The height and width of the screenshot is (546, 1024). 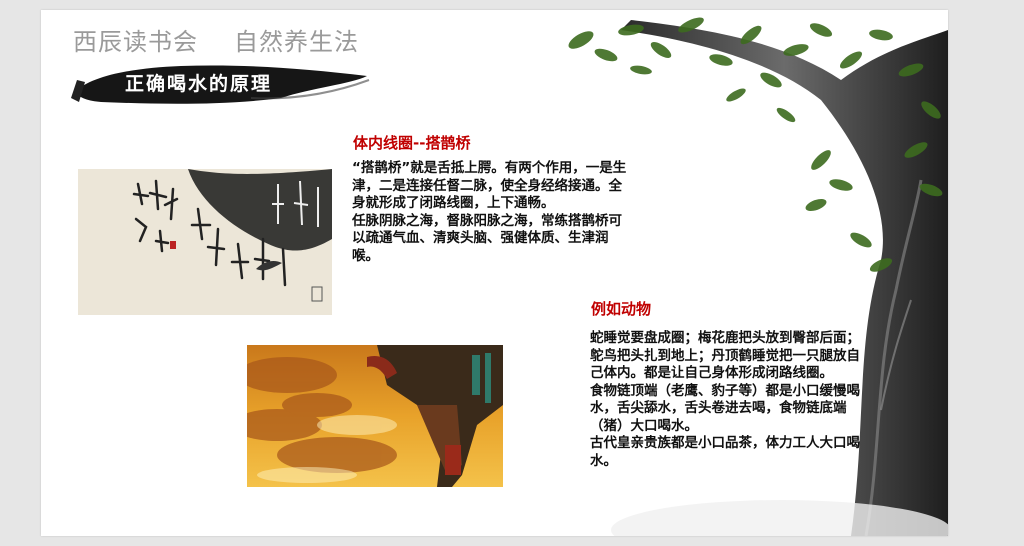 I want to click on section2-paragraph: 古代皇亲贵族都是小口品茶，体力工人大口喝水。, so click(x=725, y=452).